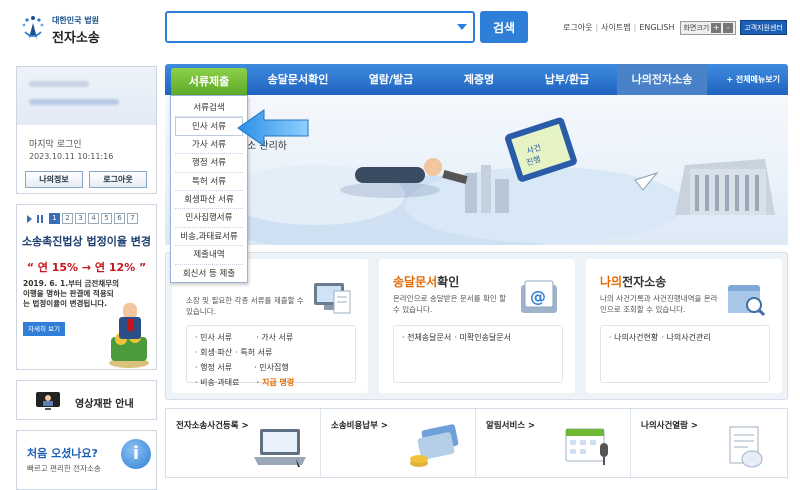  Describe the element at coordinates (54, 179) in the screenshot. I see `my-info-button: 나의정보` at that location.